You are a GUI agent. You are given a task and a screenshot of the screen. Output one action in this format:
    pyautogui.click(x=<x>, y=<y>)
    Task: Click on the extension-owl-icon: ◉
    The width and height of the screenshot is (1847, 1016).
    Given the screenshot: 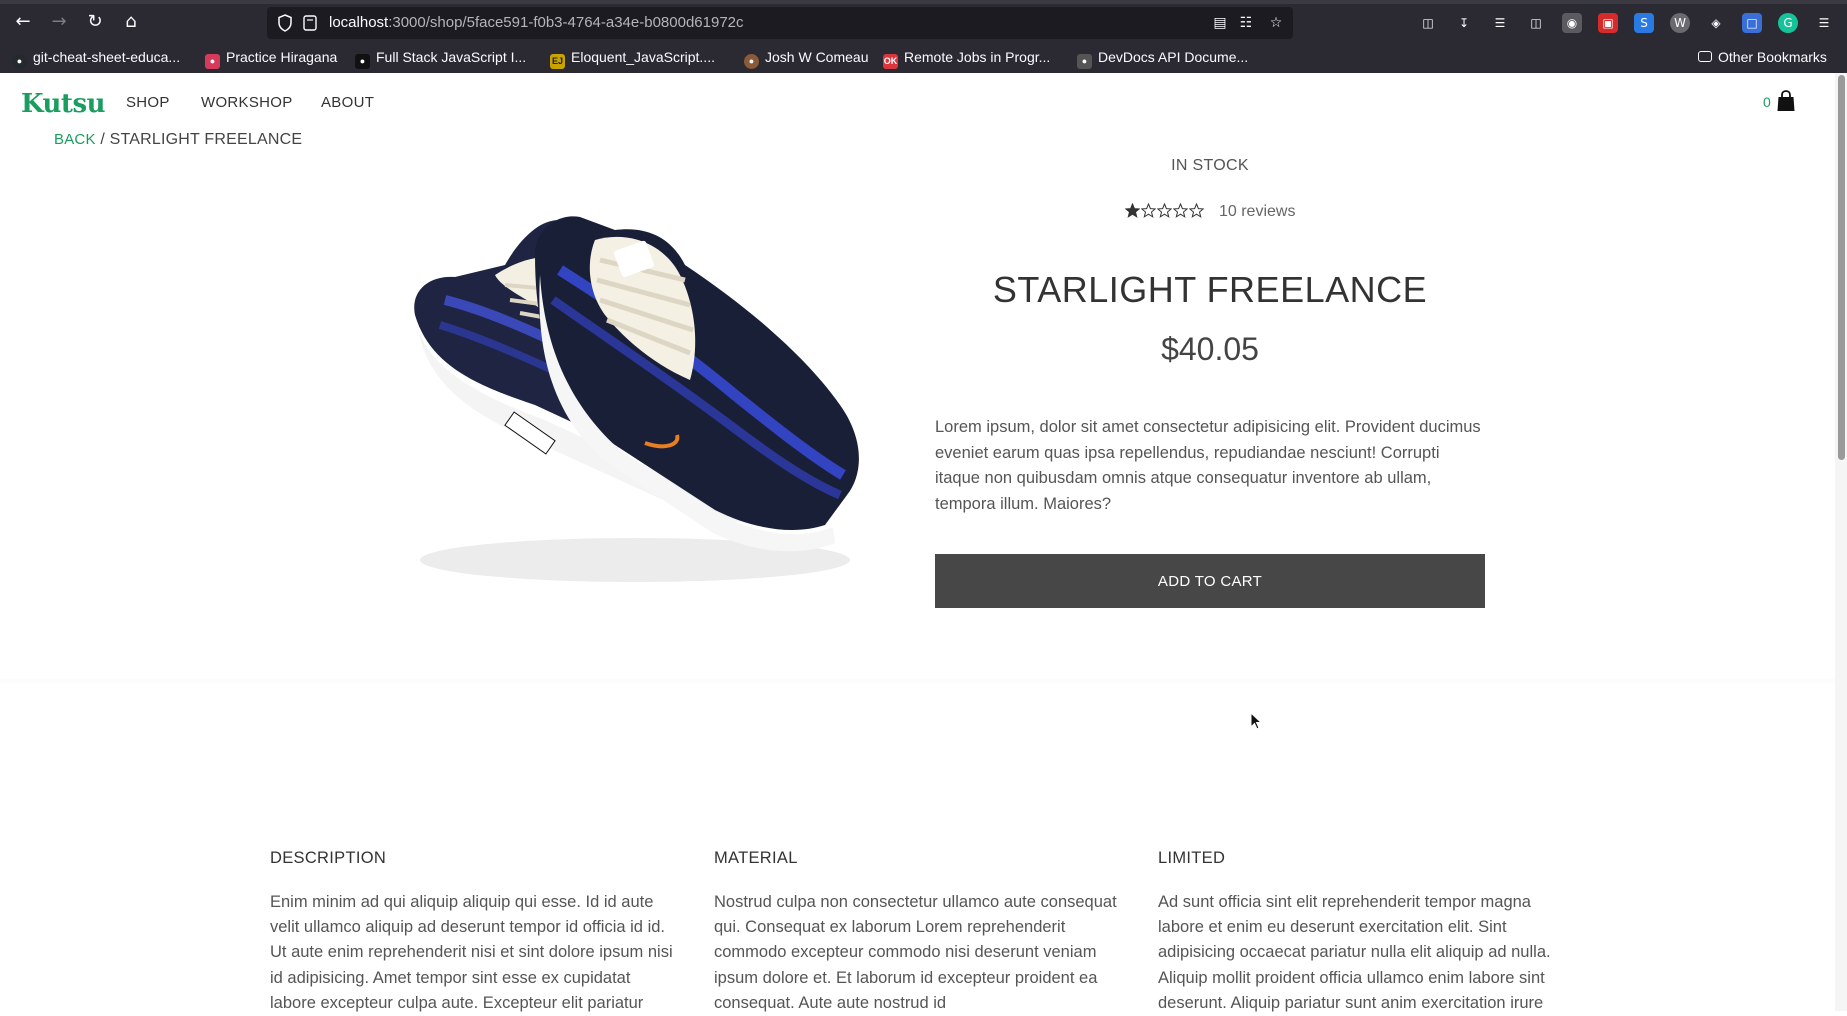 What is the action you would take?
    pyautogui.click(x=1572, y=23)
    